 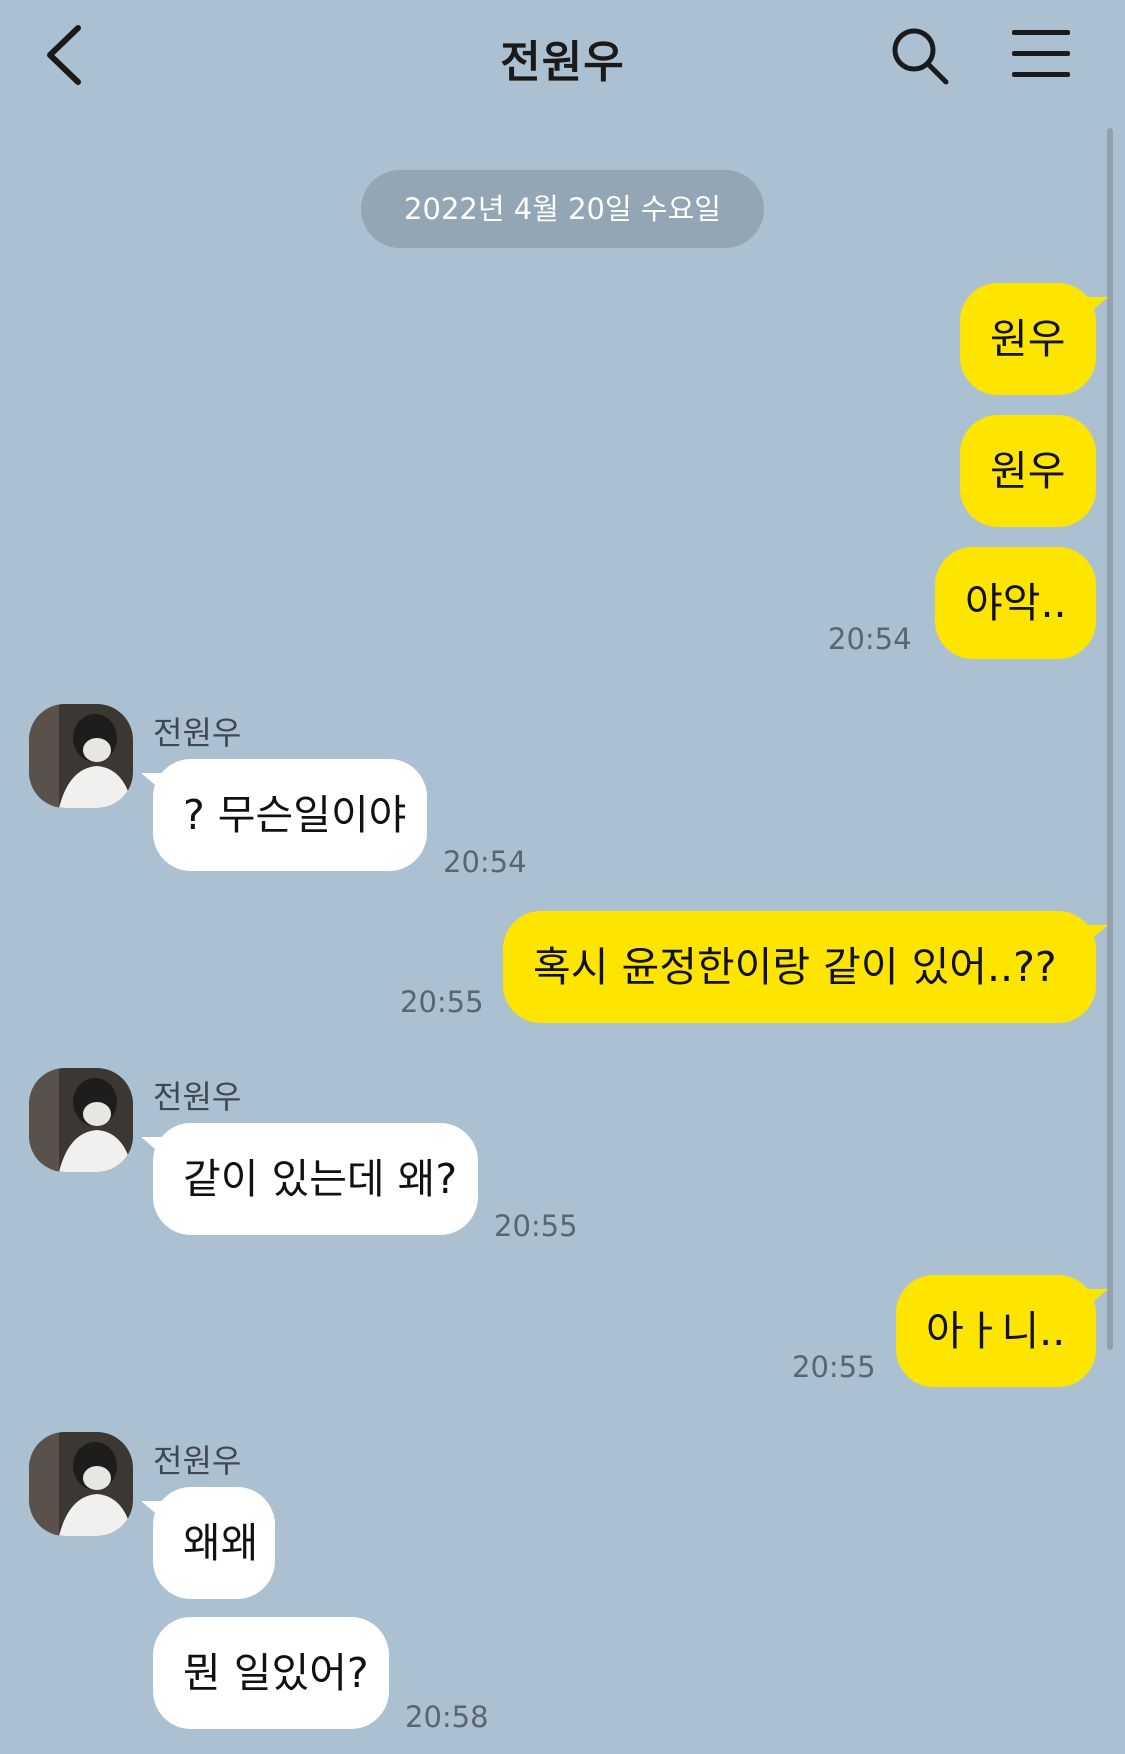 I want to click on search-icon, so click(x=920, y=56).